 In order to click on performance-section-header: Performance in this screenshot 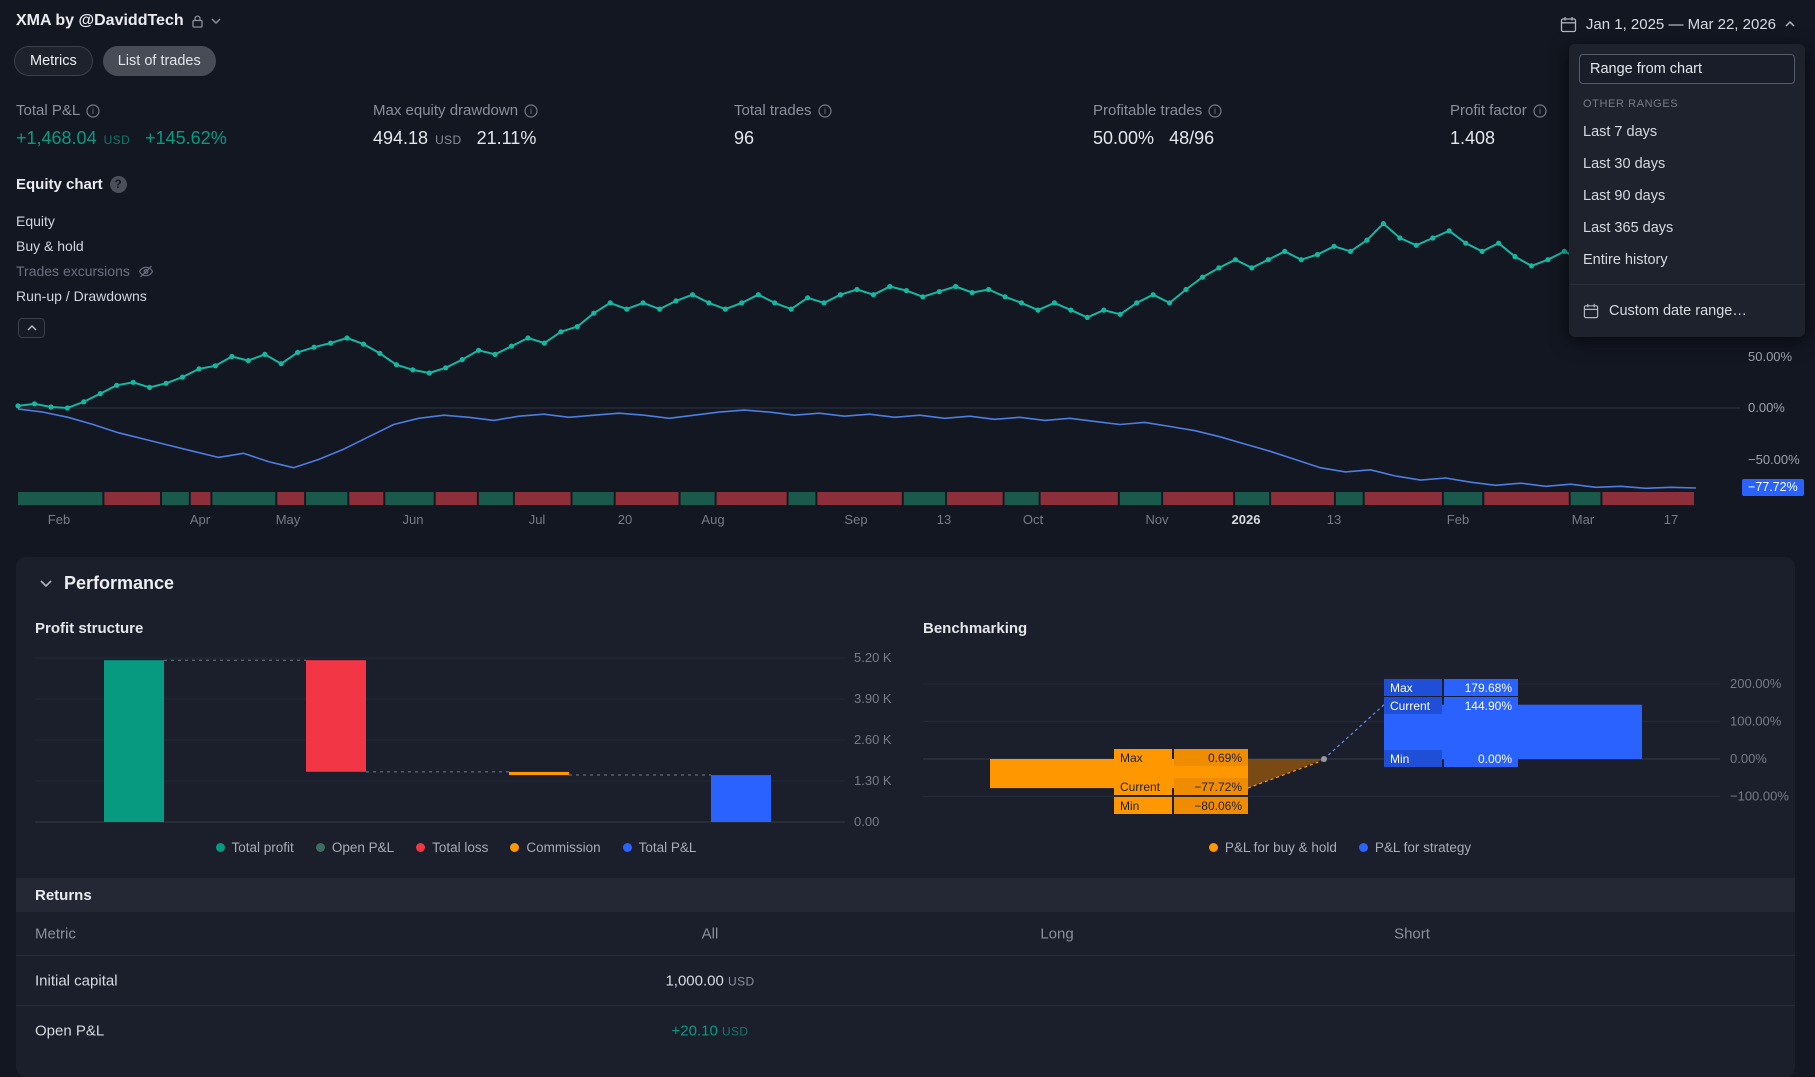, I will do `click(107, 583)`.